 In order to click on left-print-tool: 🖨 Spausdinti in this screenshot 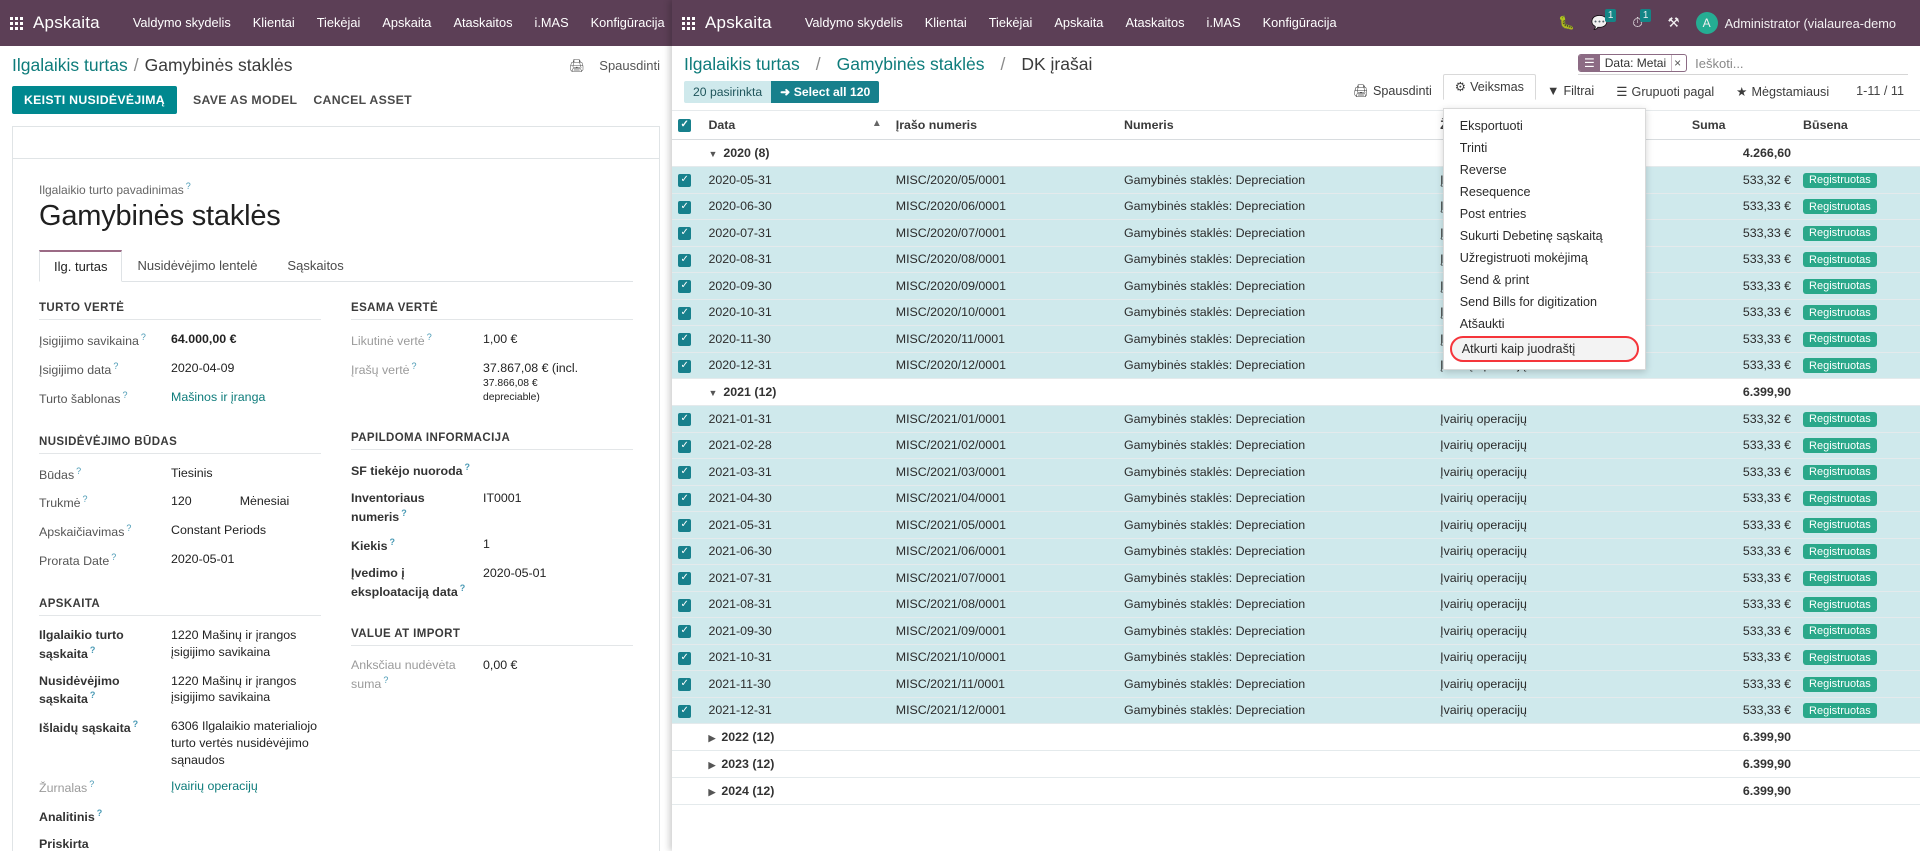, I will do `click(614, 66)`.